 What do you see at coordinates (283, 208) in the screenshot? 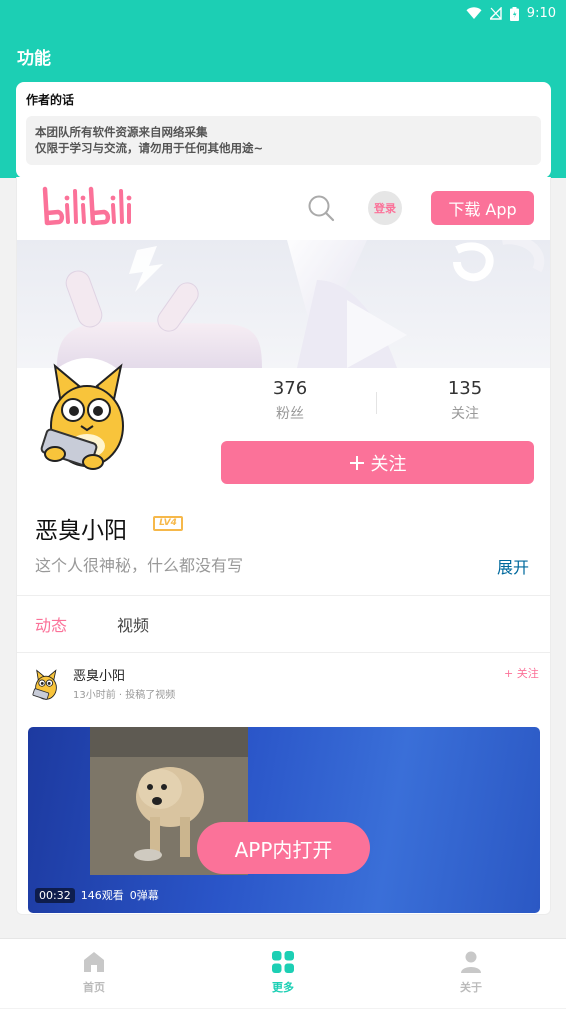
I see `bilibili-header: 登录 下载 App` at bounding box center [283, 208].